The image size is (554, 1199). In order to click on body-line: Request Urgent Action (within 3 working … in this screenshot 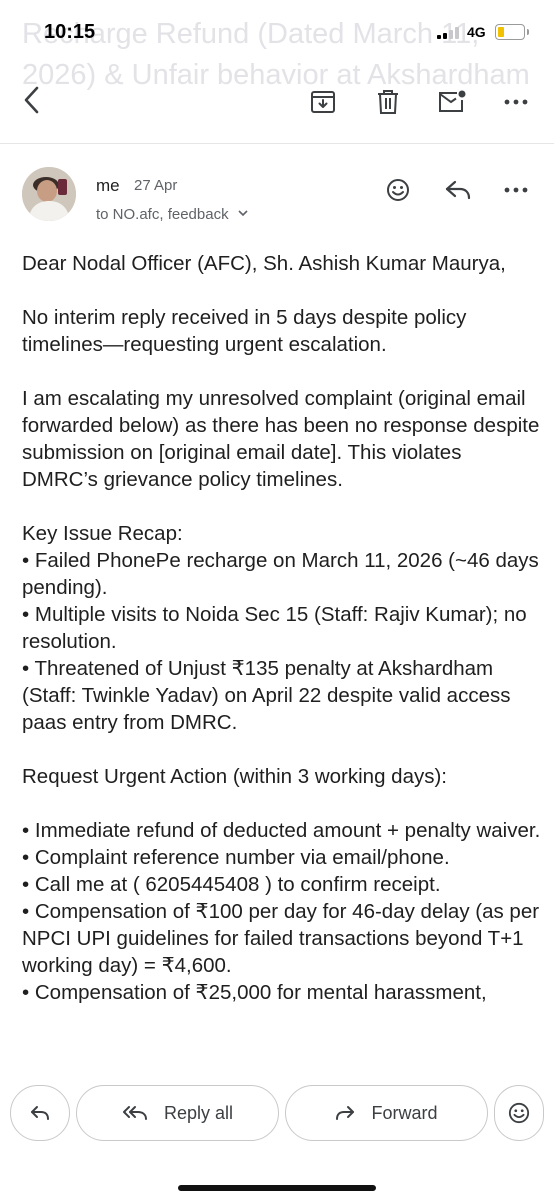, I will do `click(235, 776)`.